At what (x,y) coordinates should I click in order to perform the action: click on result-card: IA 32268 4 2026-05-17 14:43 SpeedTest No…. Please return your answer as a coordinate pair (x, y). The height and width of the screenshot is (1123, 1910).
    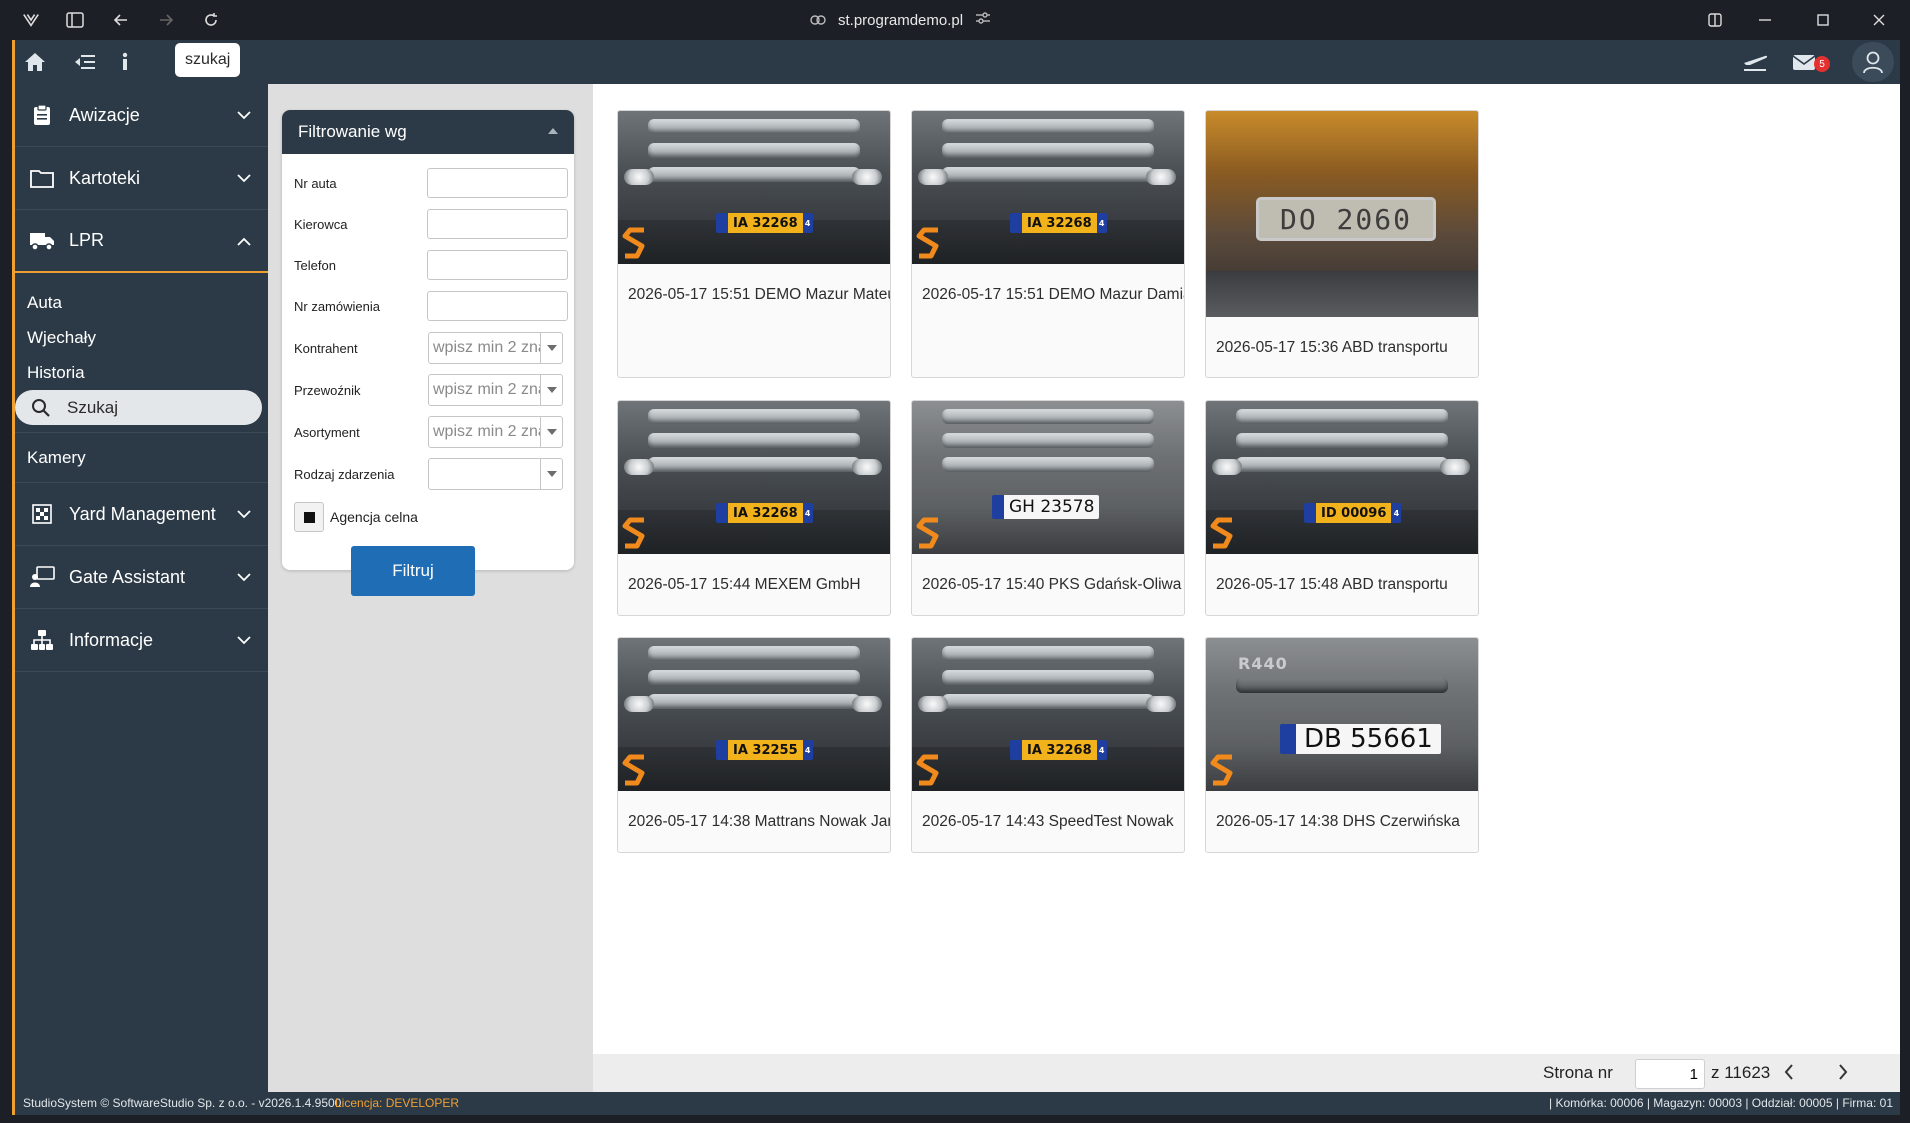
    Looking at the image, I should click on (1048, 745).